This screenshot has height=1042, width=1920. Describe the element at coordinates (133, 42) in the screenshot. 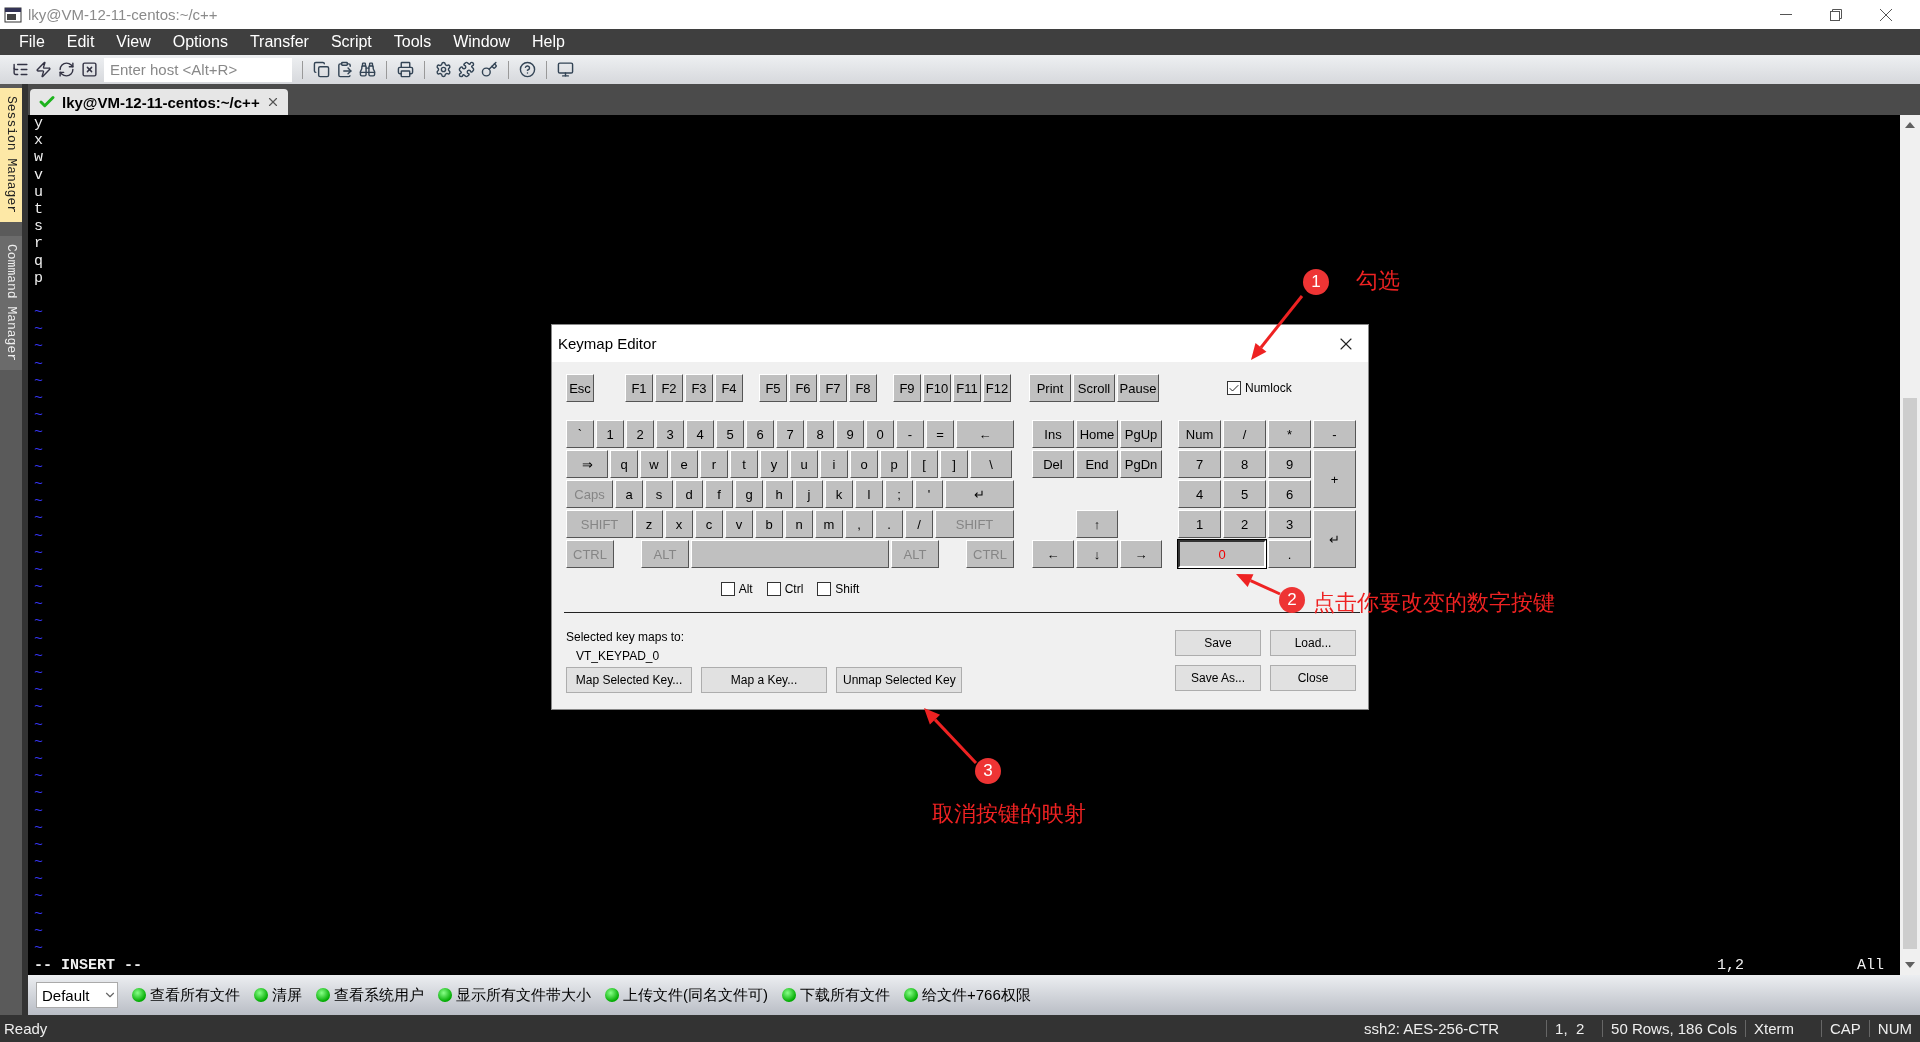

I see `menu-item: View` at that location.